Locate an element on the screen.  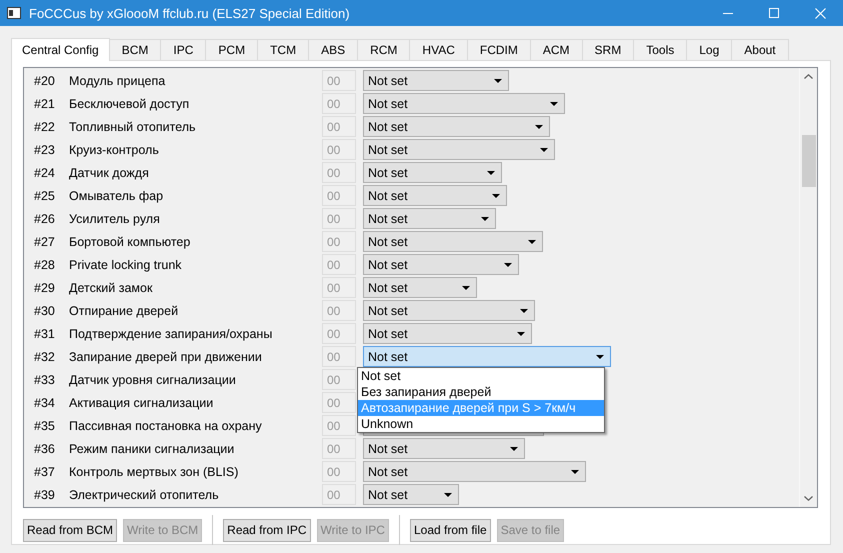
scrollbar is located at coordinates (808, 287).